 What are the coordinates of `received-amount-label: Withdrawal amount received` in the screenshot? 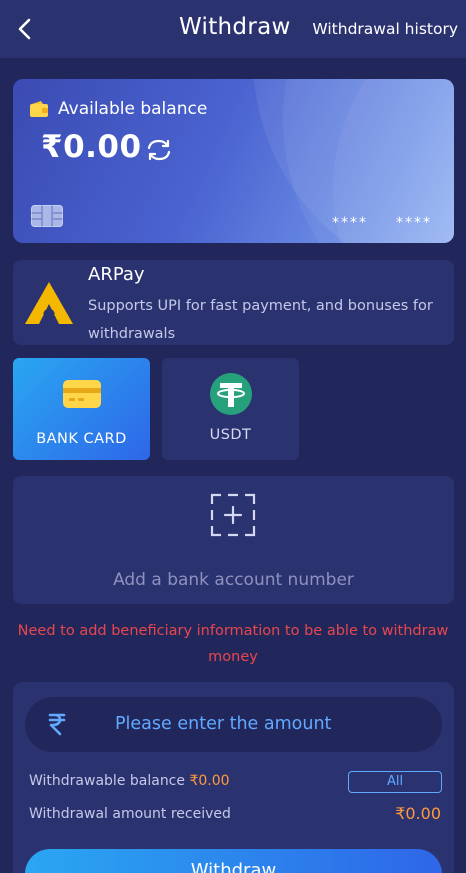 It's located at (130, 814).